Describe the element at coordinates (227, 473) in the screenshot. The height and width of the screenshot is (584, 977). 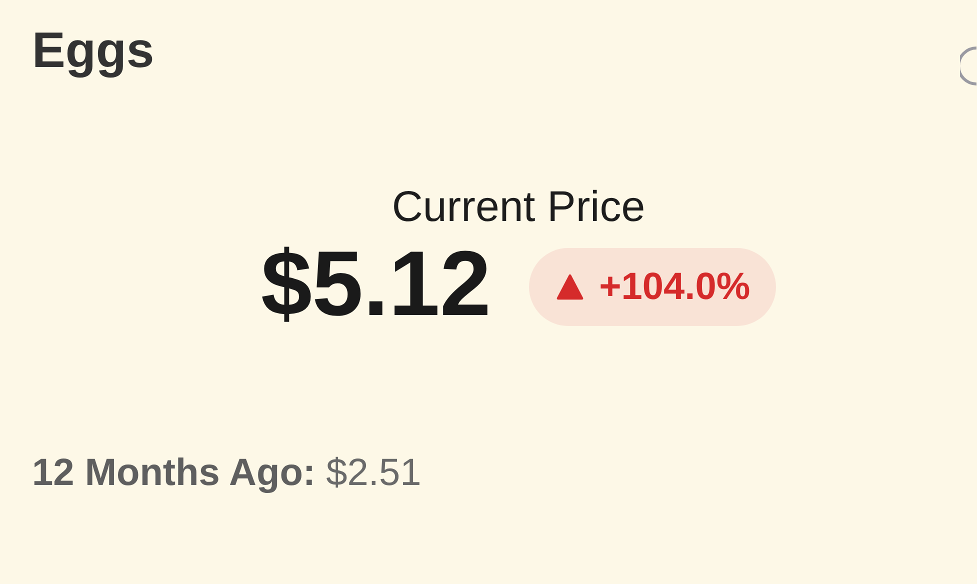
I see `previous-price-line: 12 Months Ago: $2.51` at that location.